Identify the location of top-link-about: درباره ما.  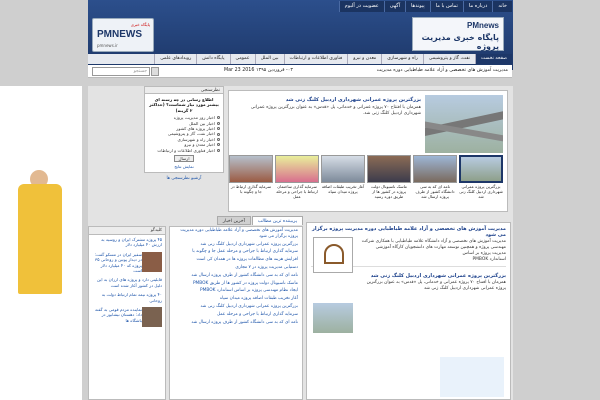
(477, 6).